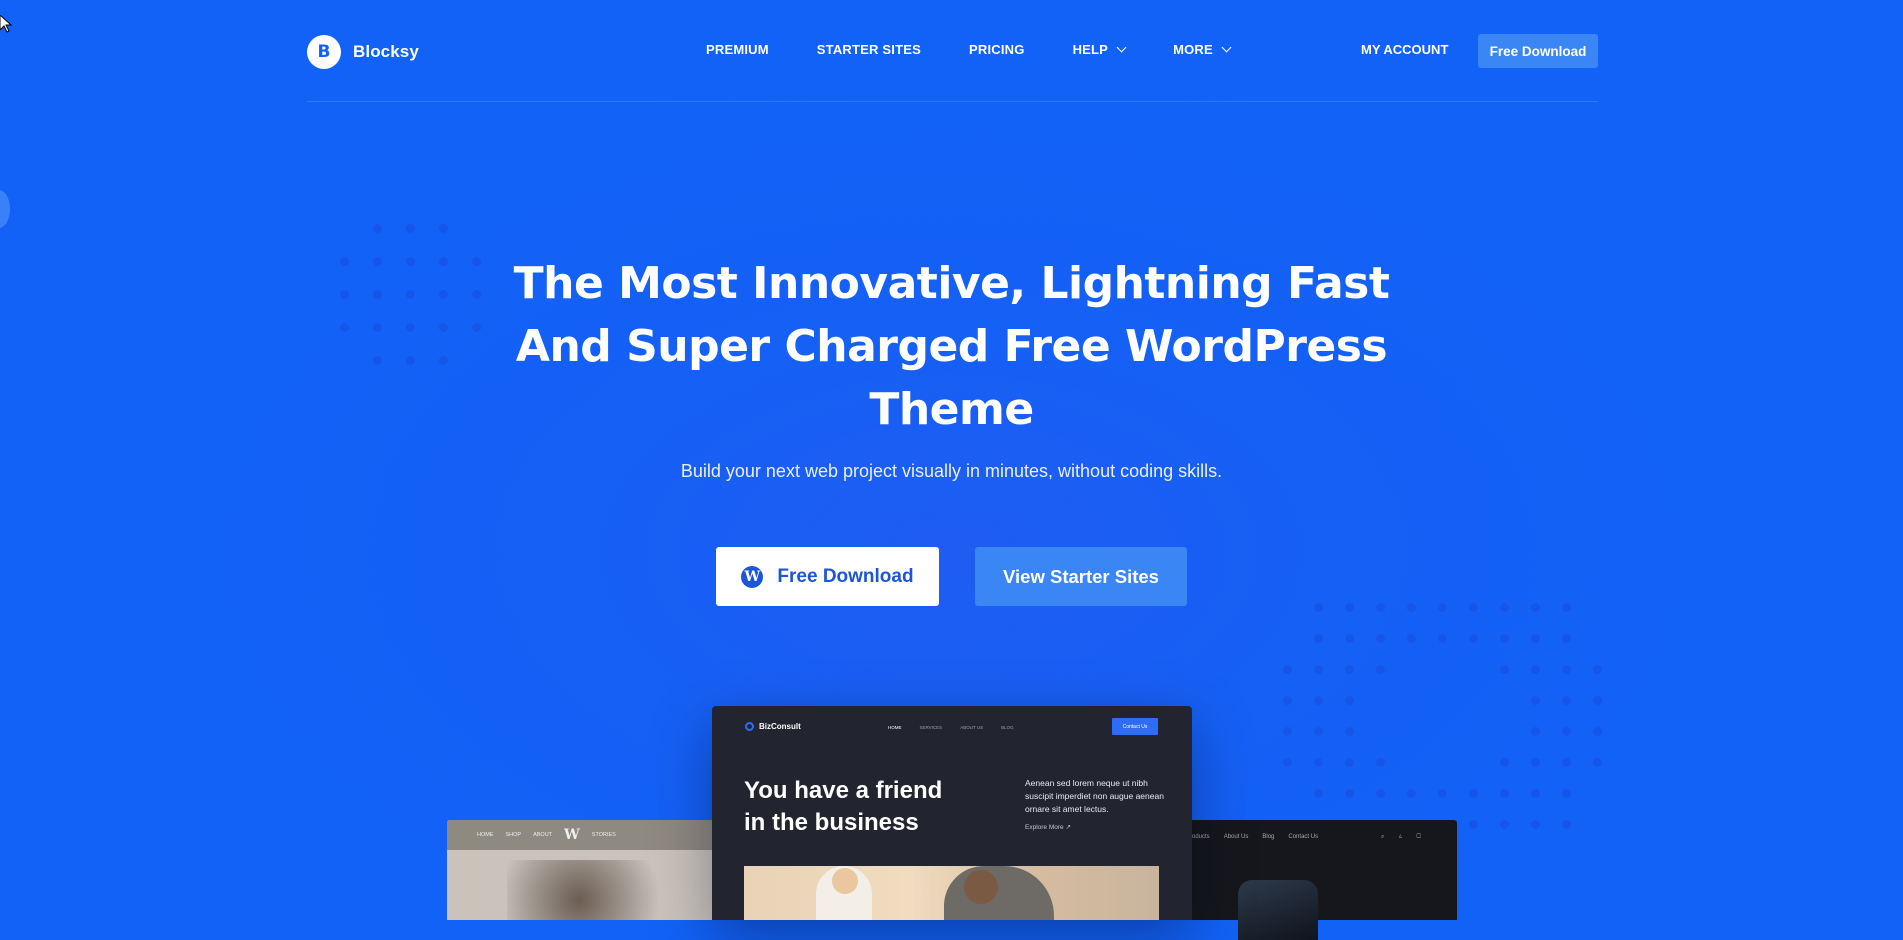 The height and width of the screenshot is (940, 1903). I want to click on preview-nav-item: SERVICES, so click(931, 727).